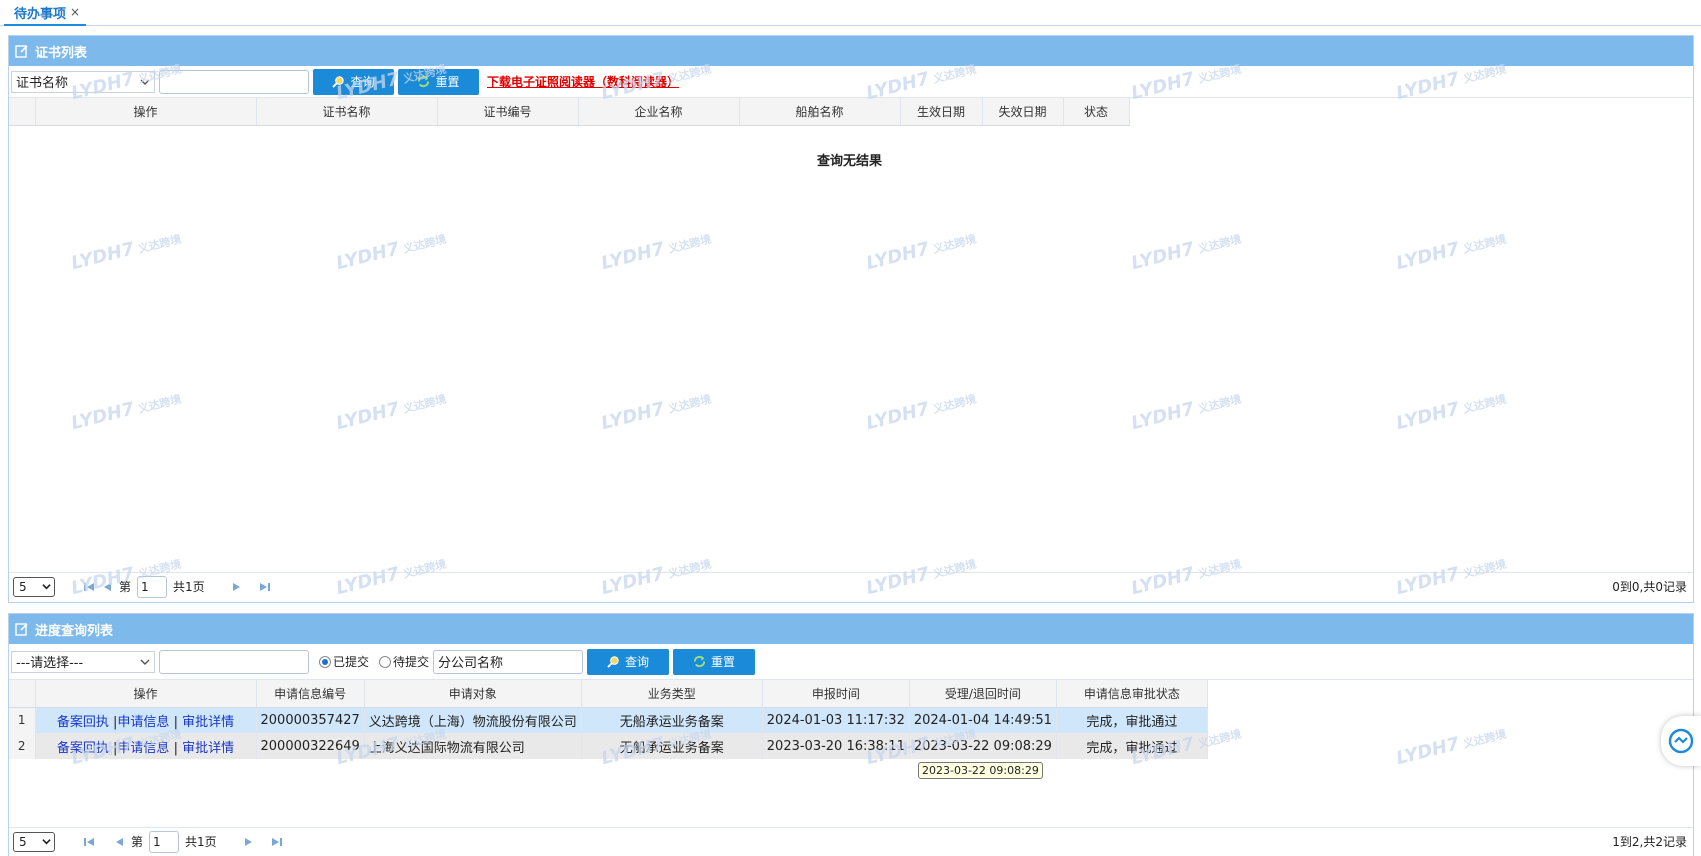  I want to click on row-actions: 备案回执 |申请信息 | 审批详情, so click(146, 746).